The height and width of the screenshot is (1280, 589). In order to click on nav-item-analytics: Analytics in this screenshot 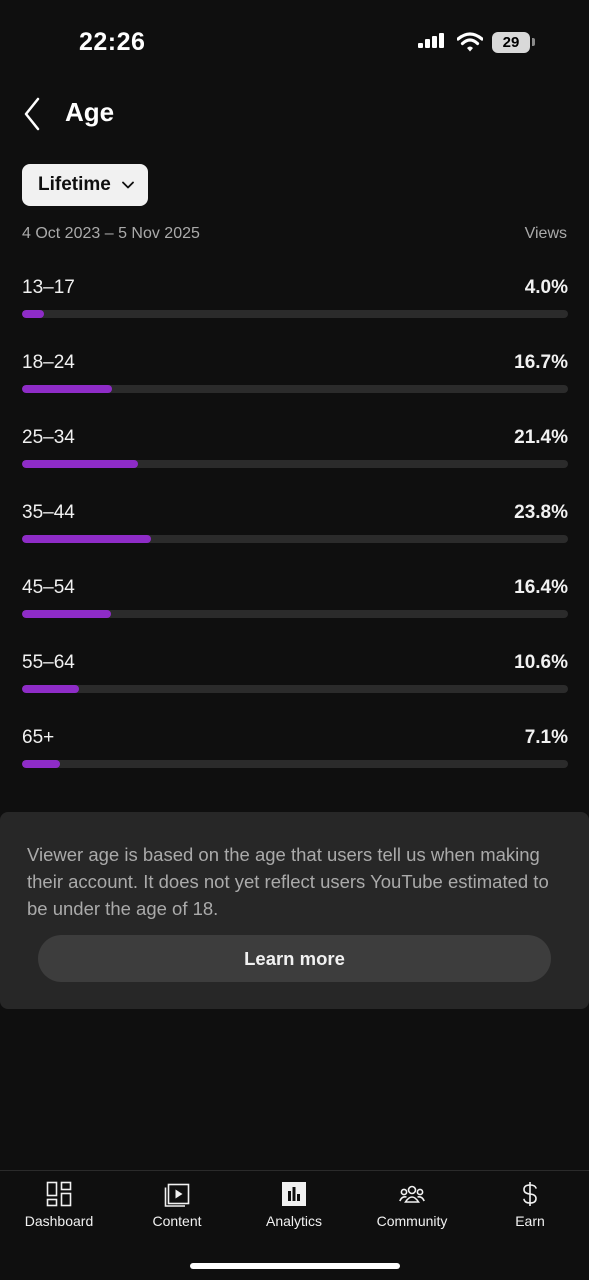, I will do `click(294, 1206)`.